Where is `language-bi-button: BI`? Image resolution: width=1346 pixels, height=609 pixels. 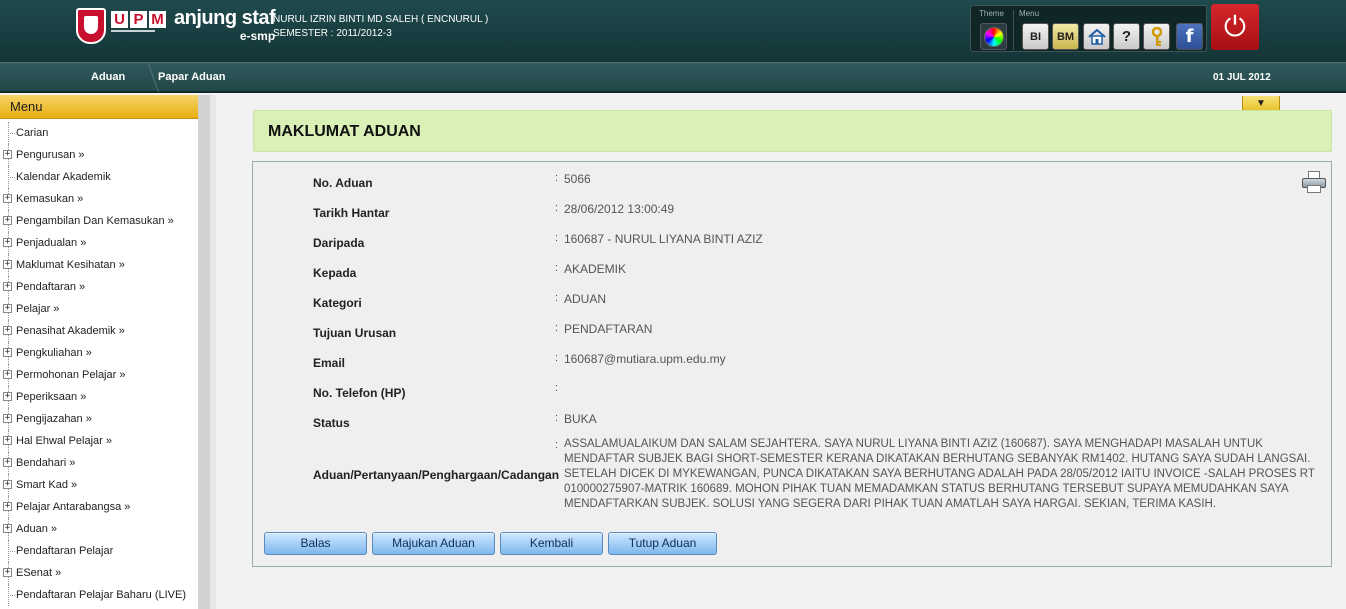 language-bi-button: BI is located at coordinates (1035, 36).